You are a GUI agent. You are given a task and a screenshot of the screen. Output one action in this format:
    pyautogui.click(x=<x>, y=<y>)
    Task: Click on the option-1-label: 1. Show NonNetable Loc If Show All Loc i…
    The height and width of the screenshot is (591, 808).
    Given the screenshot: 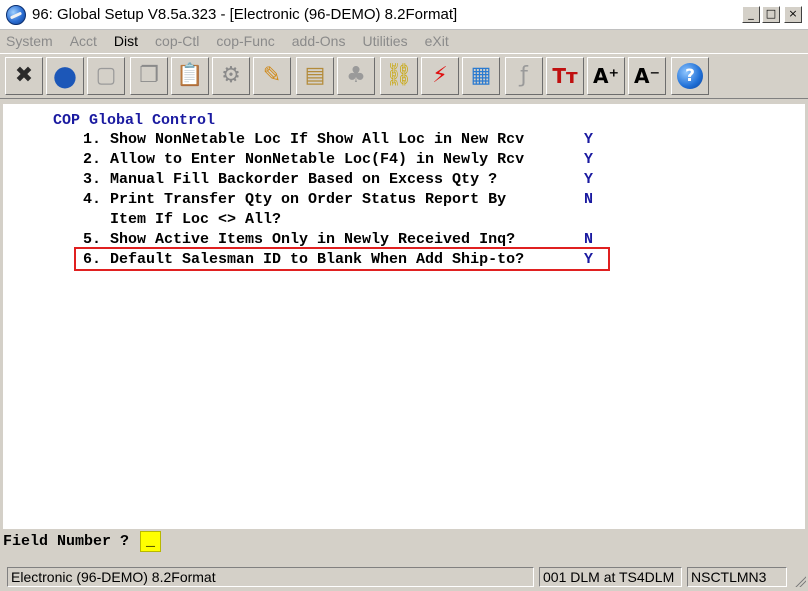 What is the action you would take?
    pyautogui.click(x=304, y=139)
    